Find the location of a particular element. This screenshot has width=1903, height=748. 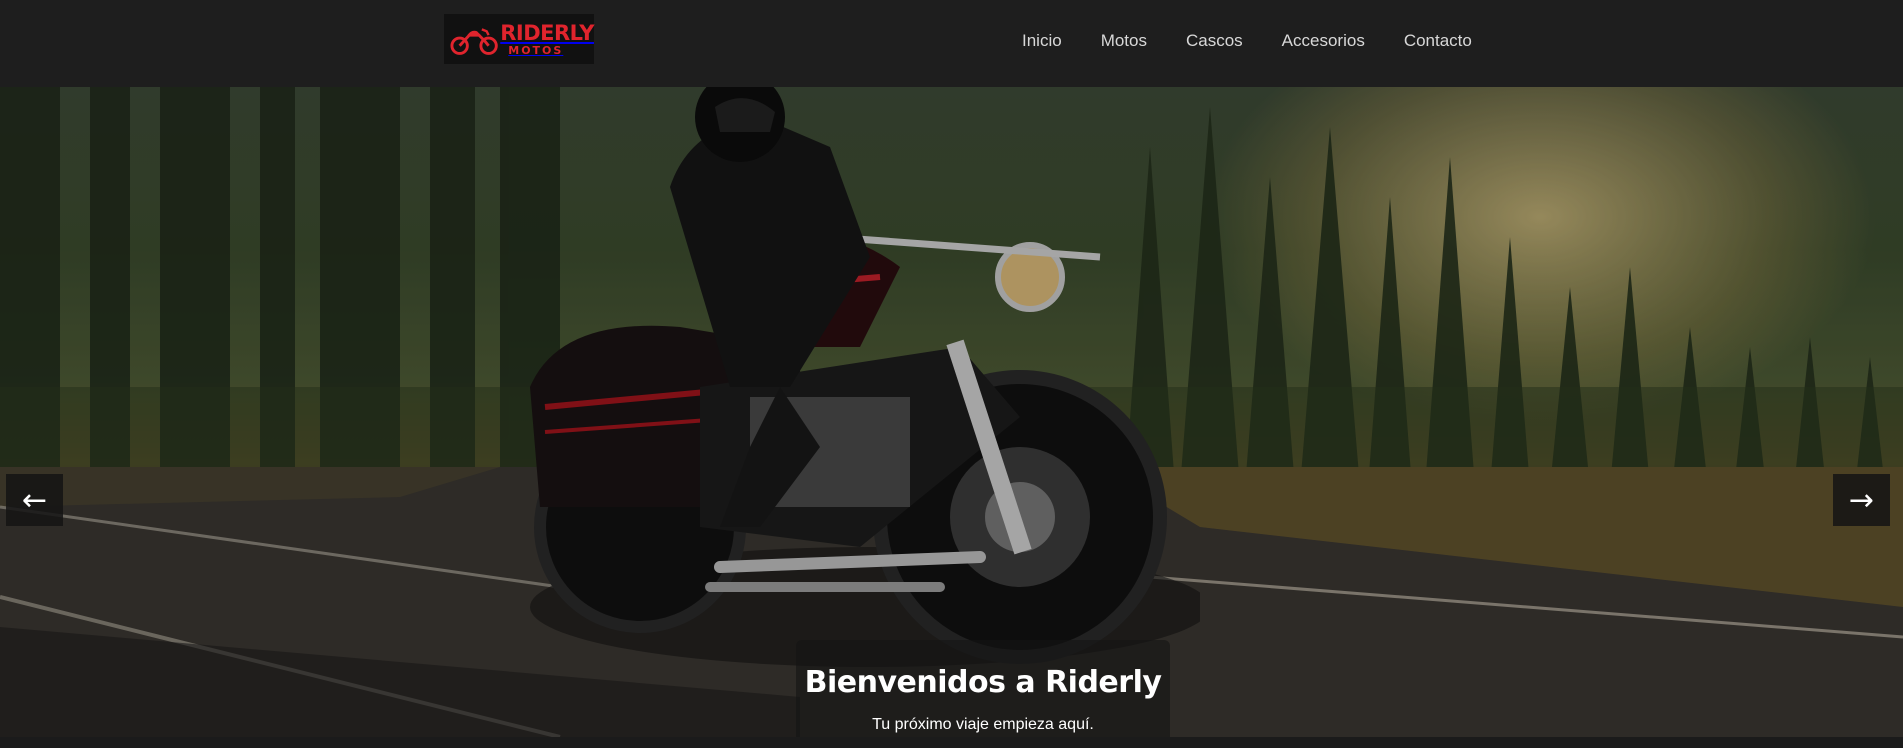

carousel-next-button: → is located at coordinates (1861, 500).